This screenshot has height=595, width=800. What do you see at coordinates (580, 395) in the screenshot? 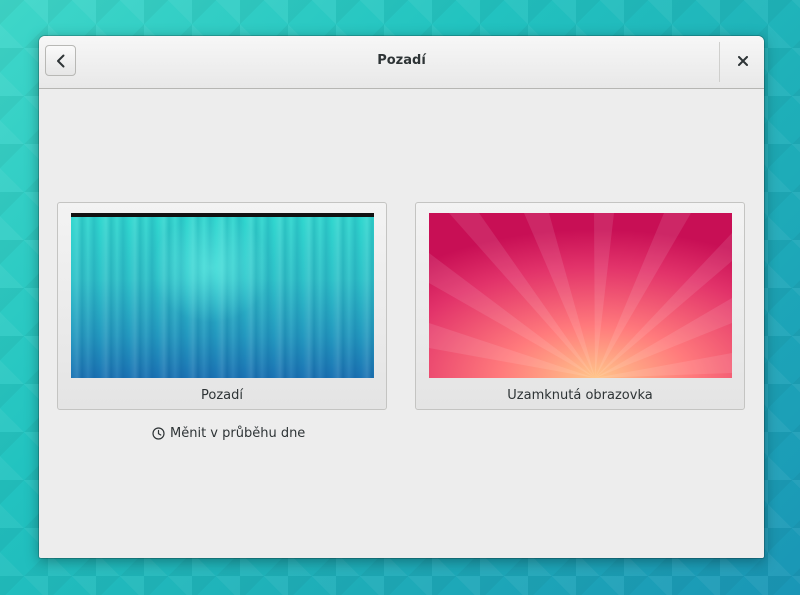
I see `lock-screen-card-label: Uzamknutá obrazovka` at bounding box center [580, 395].